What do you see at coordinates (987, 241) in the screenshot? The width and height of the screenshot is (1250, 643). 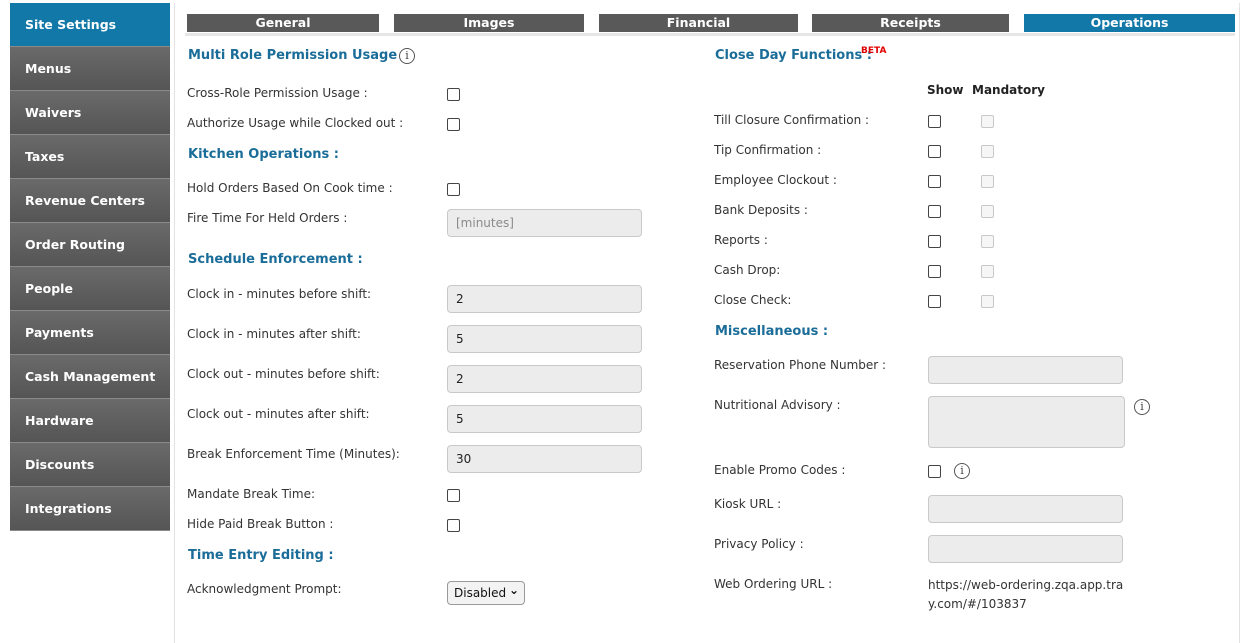 I see `reports-mandatory-checkbox` at bounding box center [987, 241].